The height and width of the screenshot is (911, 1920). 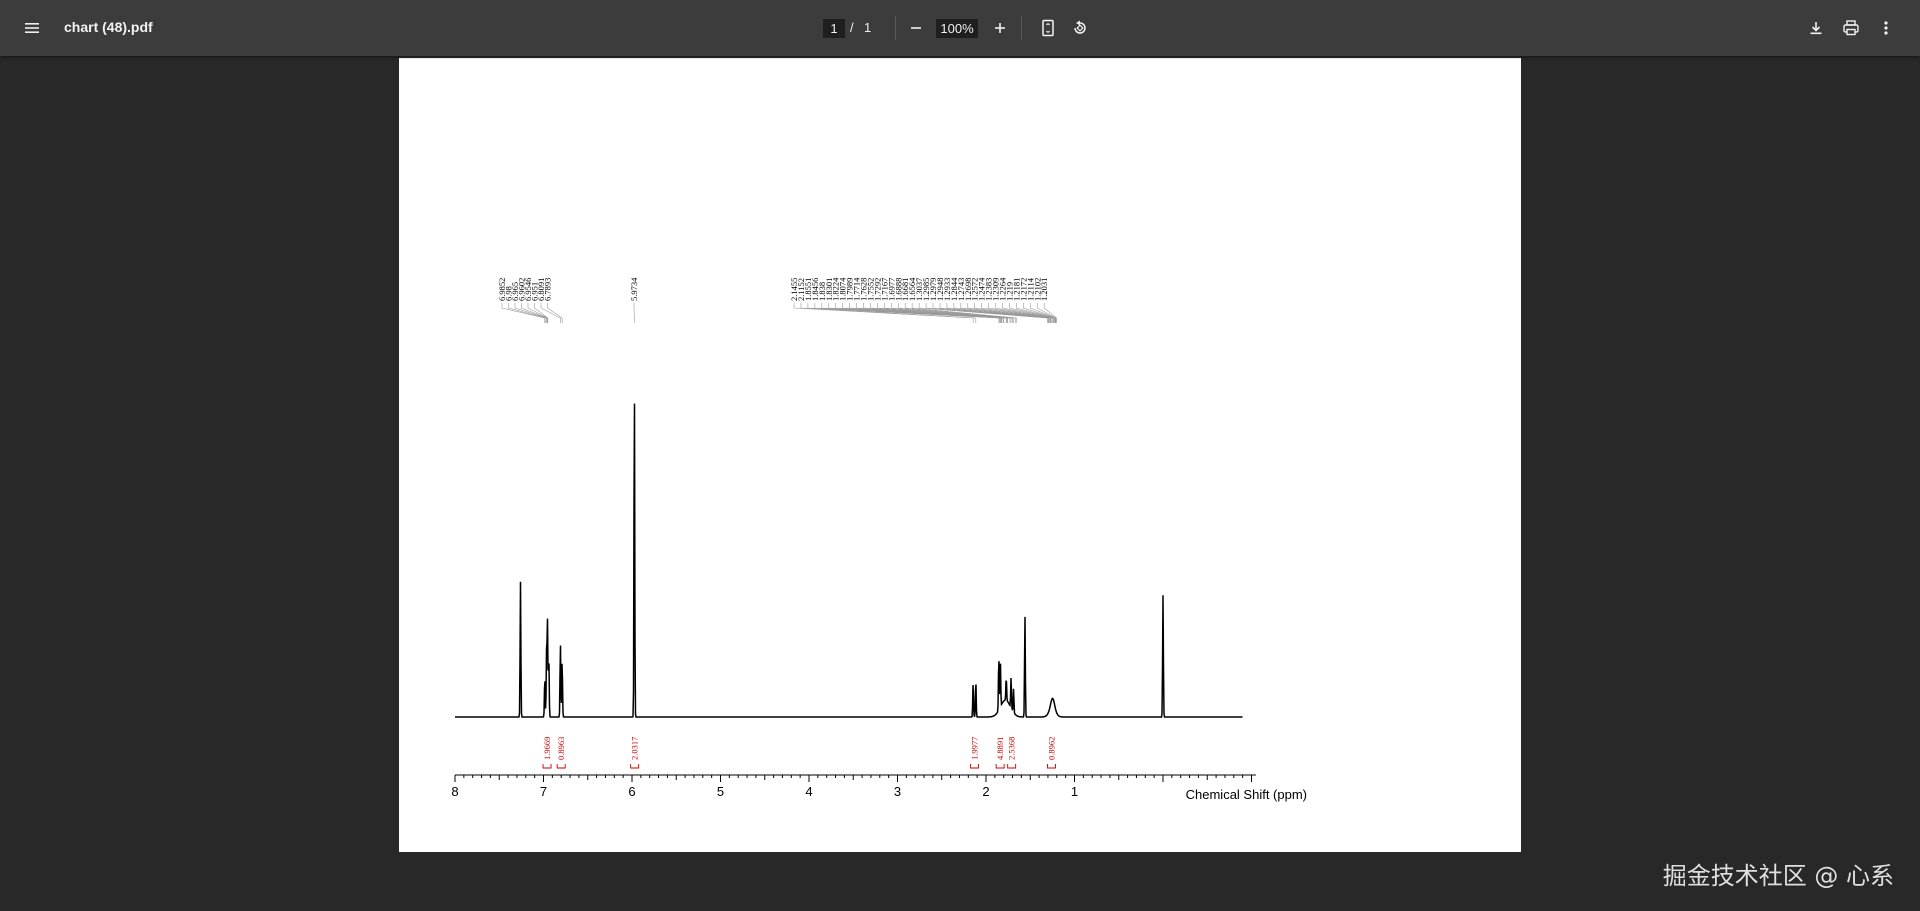 I want to click on zoom-in-icon, so click(x=1000, y=28).